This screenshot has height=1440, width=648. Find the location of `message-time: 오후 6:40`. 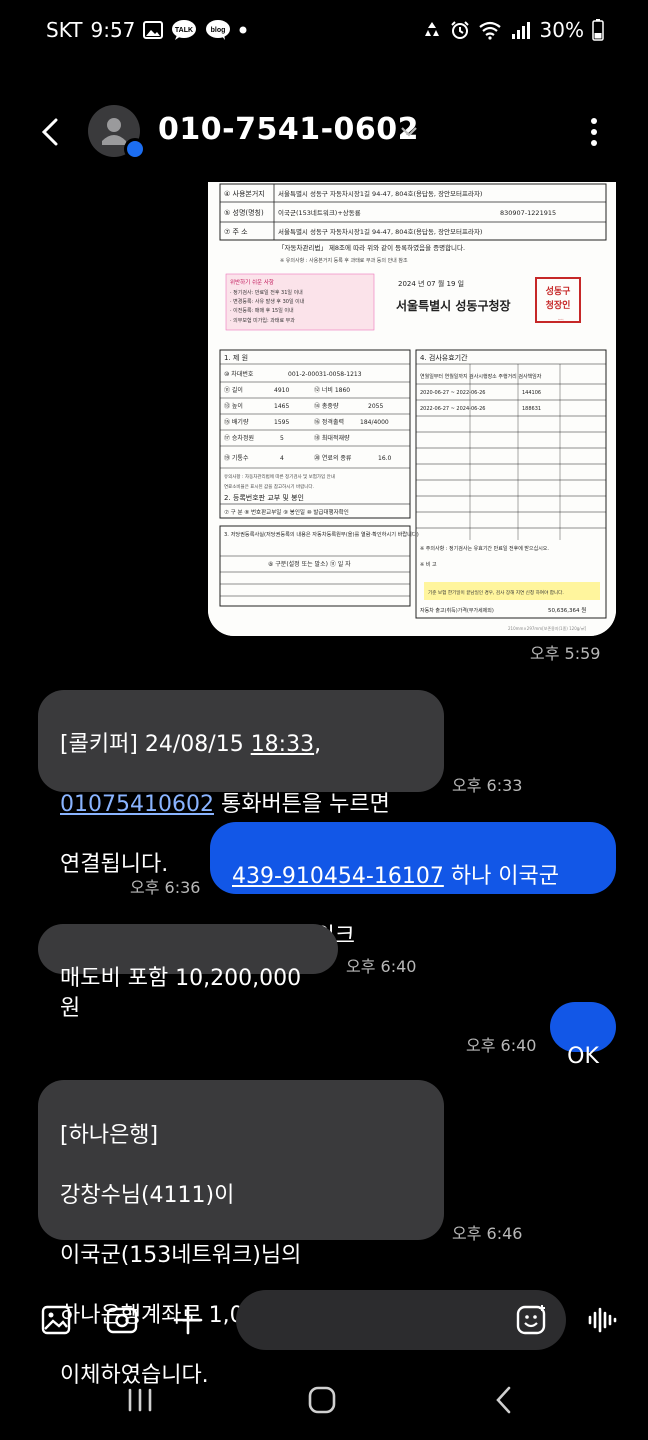

message-time: 오후 6:40 is located at coordinates (501, 1045).